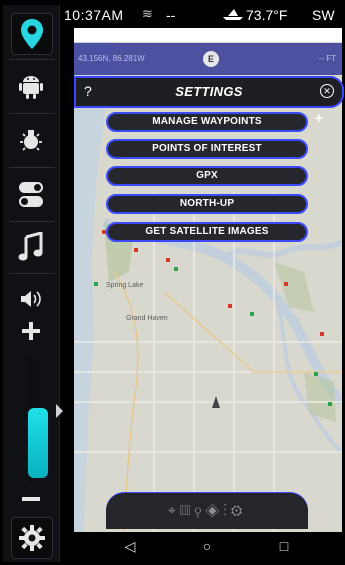 This screenshot has width=345, height=565. What do you see at coordinates (232, 15) in the screenshot?
I see `boat-icon` at bounding box center [232, 15].